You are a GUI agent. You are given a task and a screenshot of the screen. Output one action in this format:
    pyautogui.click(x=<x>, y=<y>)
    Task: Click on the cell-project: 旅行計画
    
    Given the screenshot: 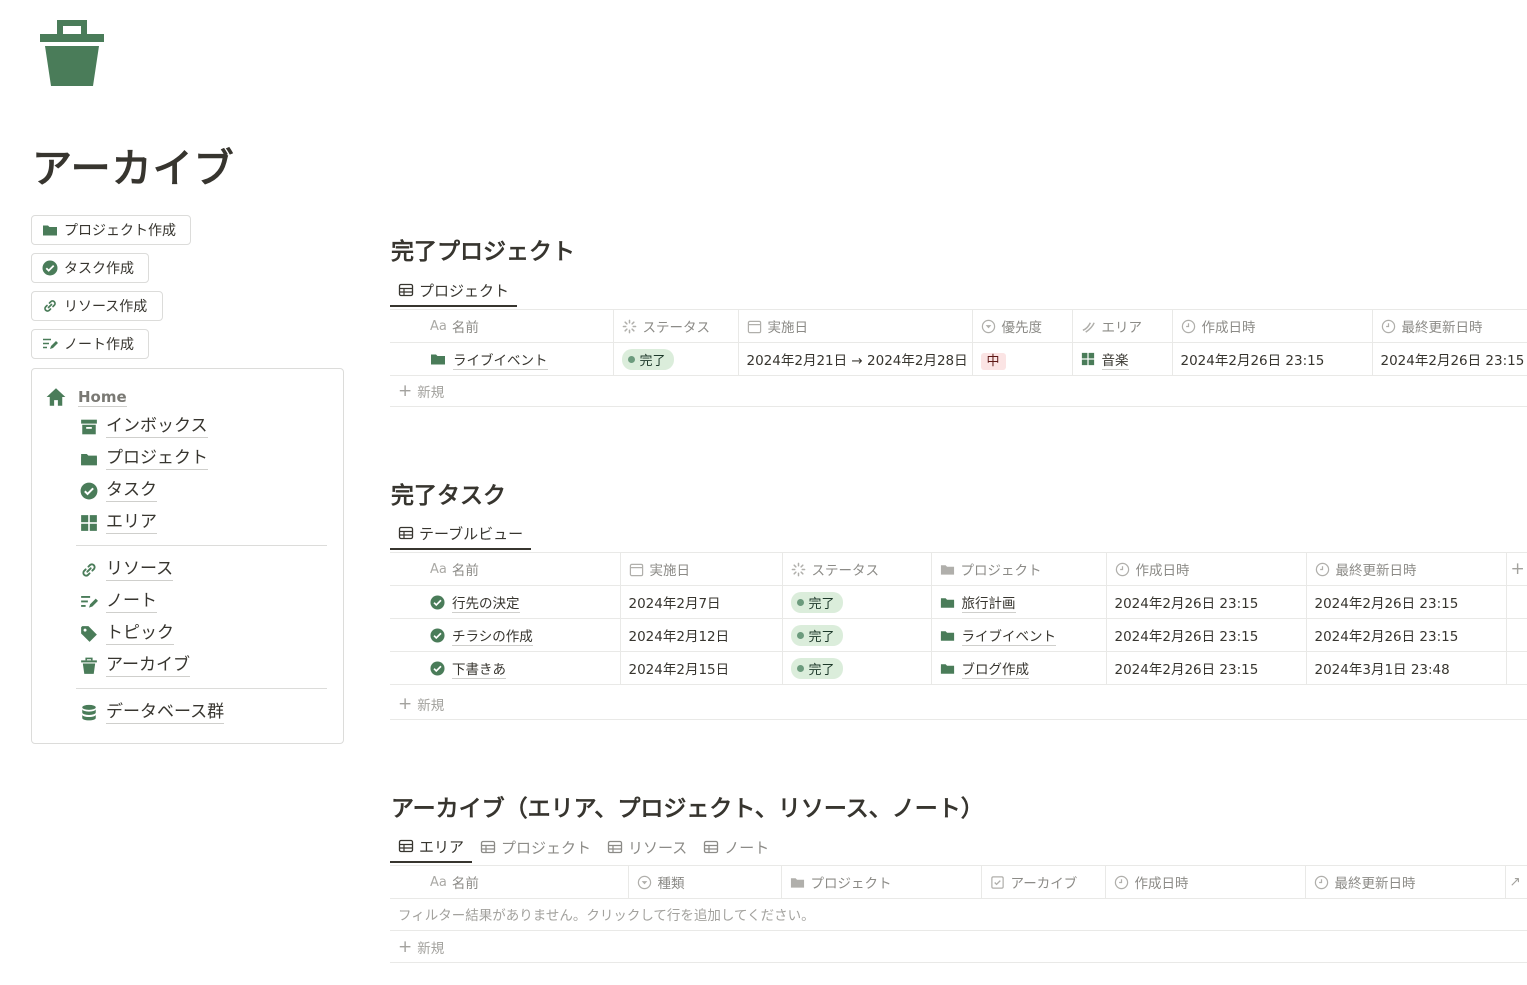 What is the action you would take?
    pyautogui.click(x=1019, y=602)
    